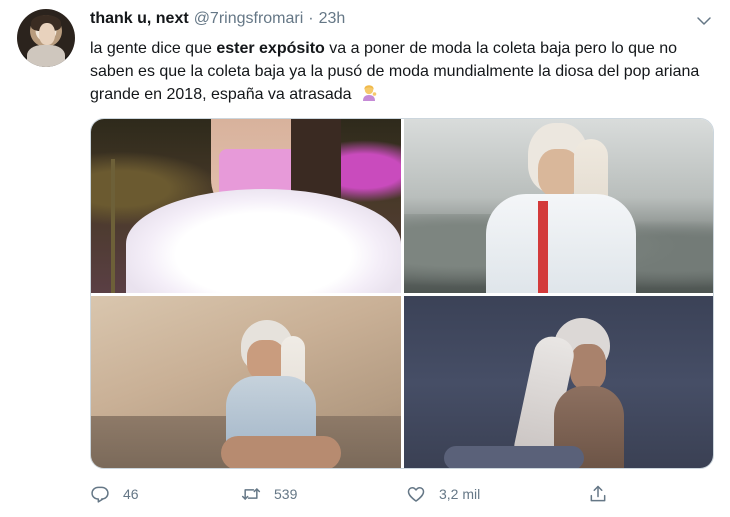  I want to click on woman-tipping-hand-emoji-icon, so click(369, 93).